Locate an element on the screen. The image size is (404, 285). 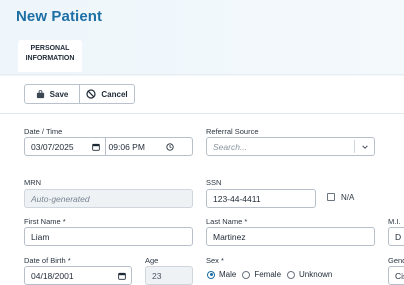
clock-icon is located at coordinates (170, 146).